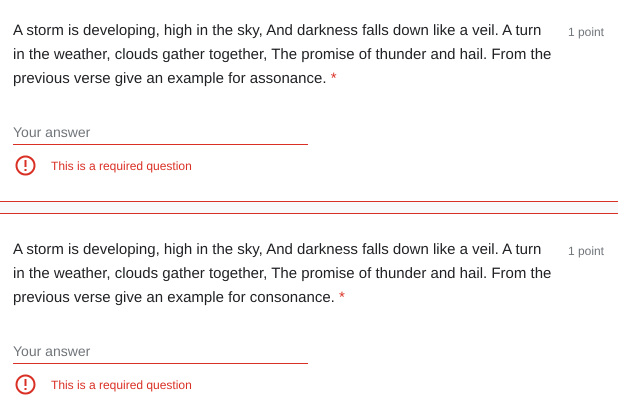 This screenshot has width=618, height=414. Describe the element at coordinates (282, 274) in the screenshot. I see `question-text: A storm is developing, high in the sky, And darkness falls down like a veil. A turn in the weather, clouds gather together, The promise of thunder and hail. From the previous verse give an example for consonance. *` at that location.